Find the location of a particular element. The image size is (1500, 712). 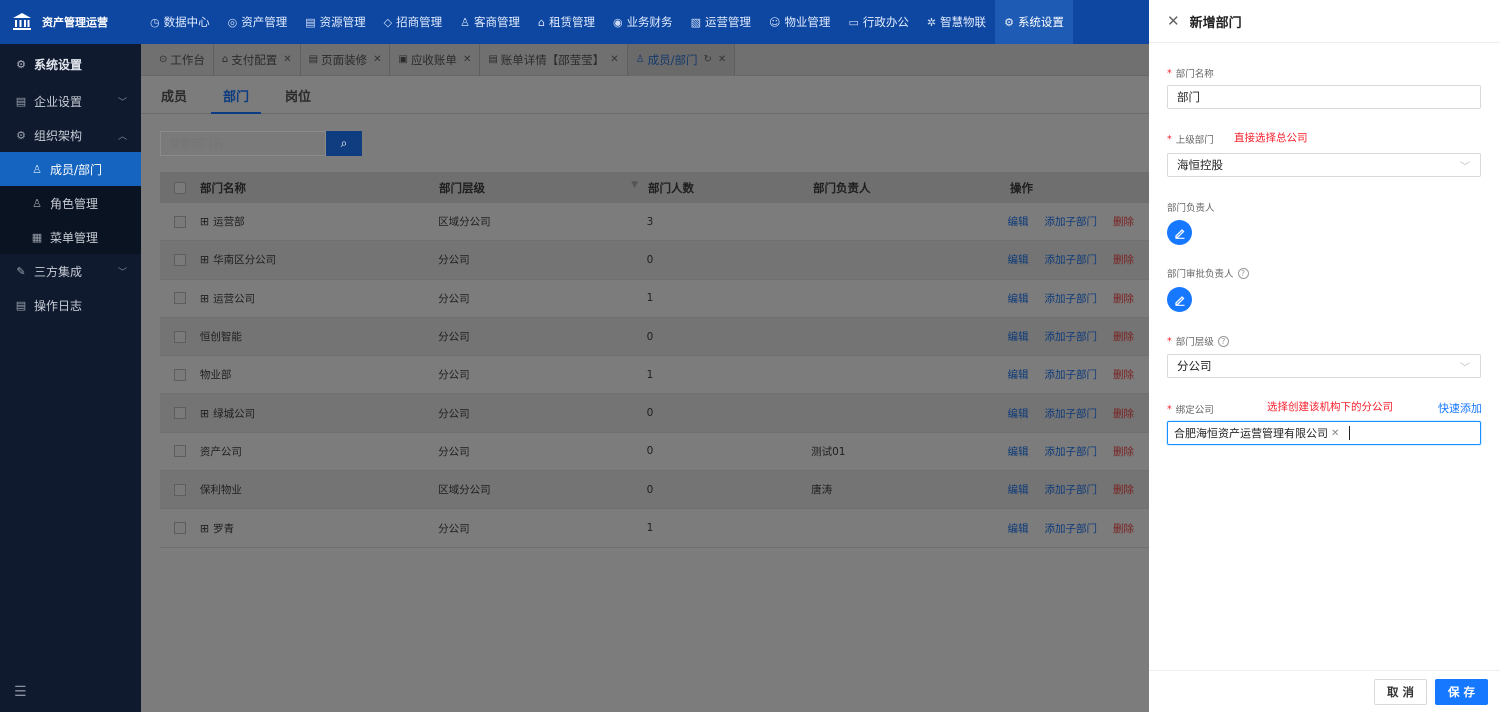

nav-data-center: ◷ 数据中心 is located at coordinates (180, 22).